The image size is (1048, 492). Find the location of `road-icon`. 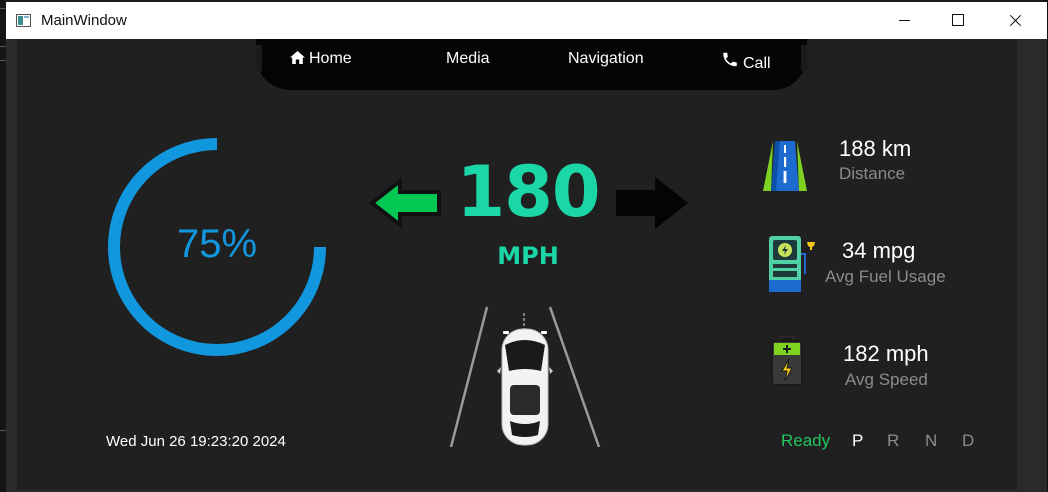

road-icon is located at coordinates (785, 166).